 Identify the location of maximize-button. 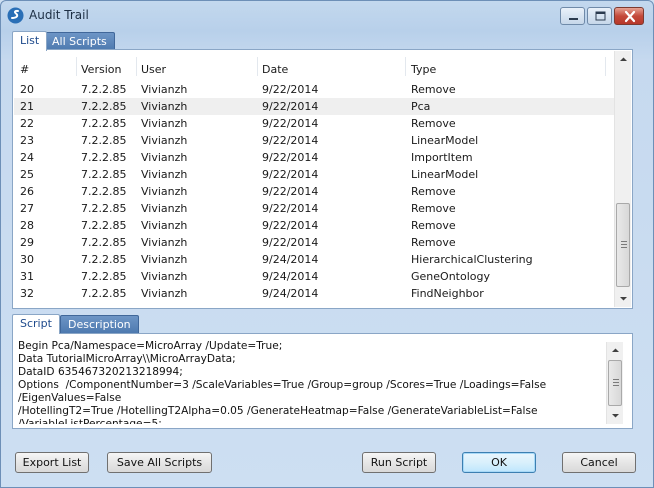
(599, 16).